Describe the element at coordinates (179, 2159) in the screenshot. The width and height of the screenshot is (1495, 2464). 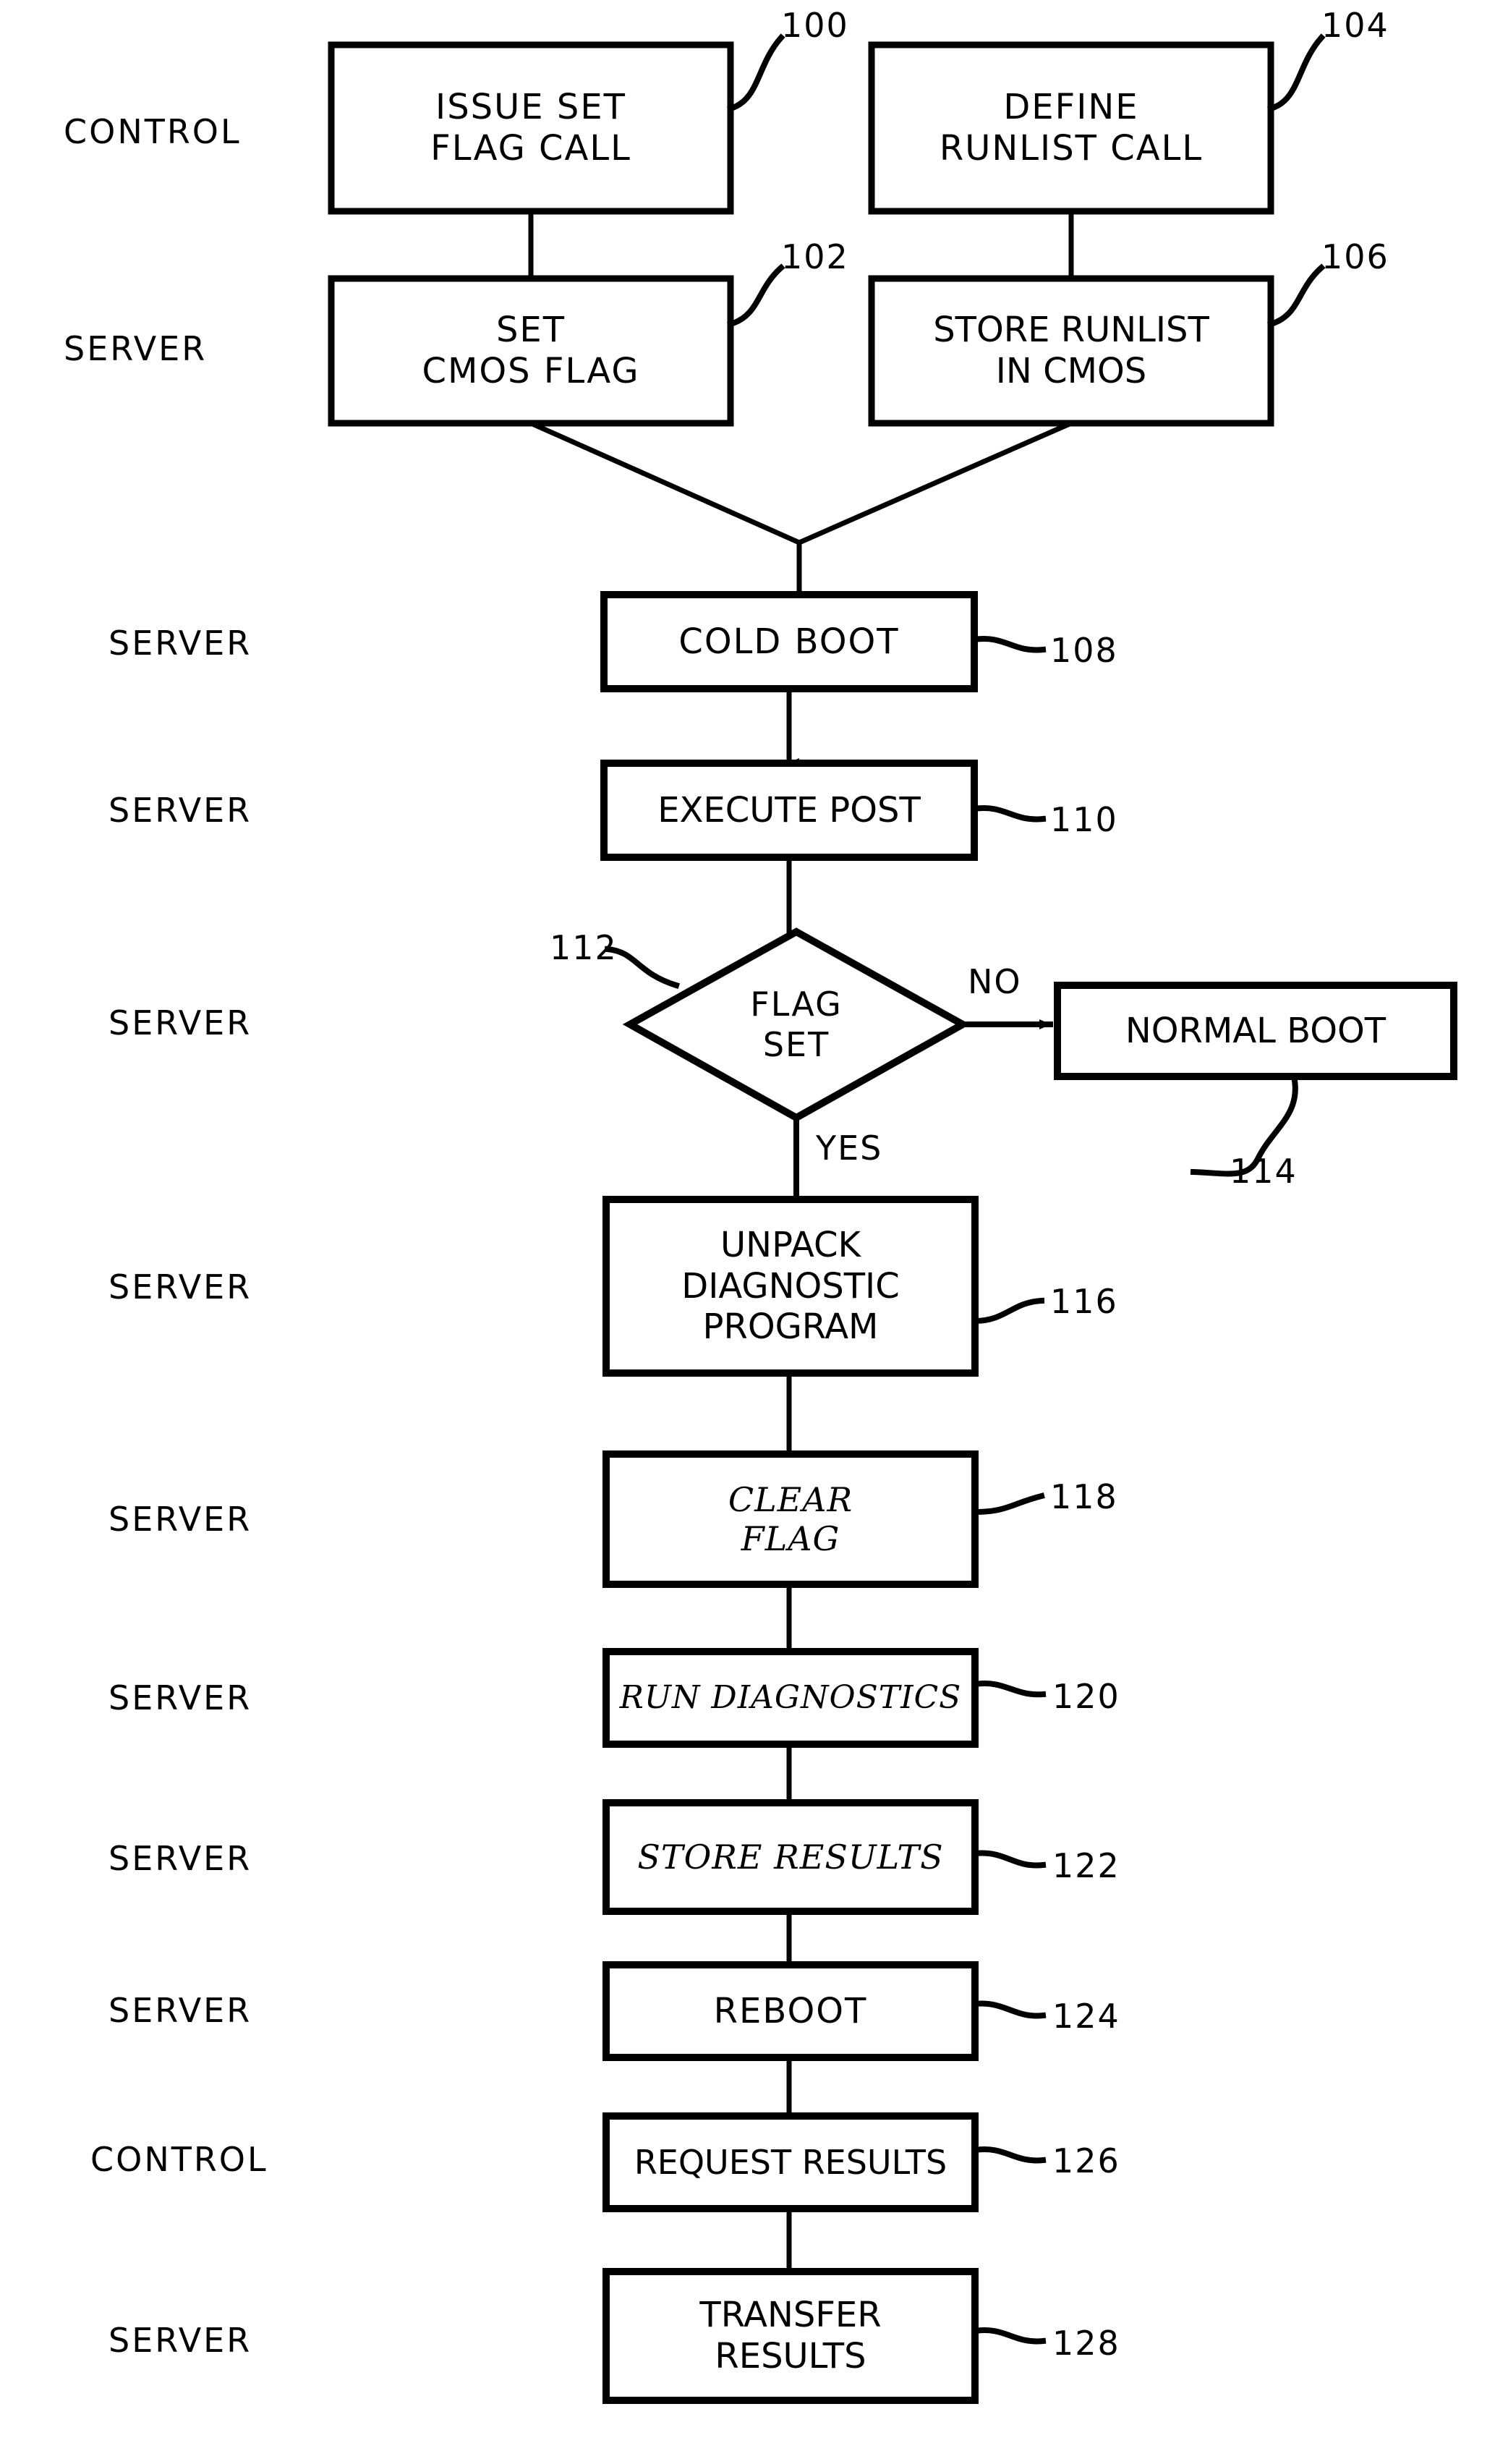
I see `row-label-control-2: CONTROL` at that location.